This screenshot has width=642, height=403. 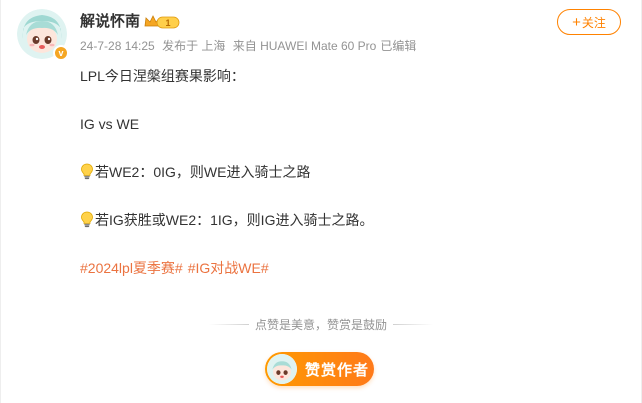 I want to click on post-time: 24-7-28 14:25, so click(x=117, y=46).